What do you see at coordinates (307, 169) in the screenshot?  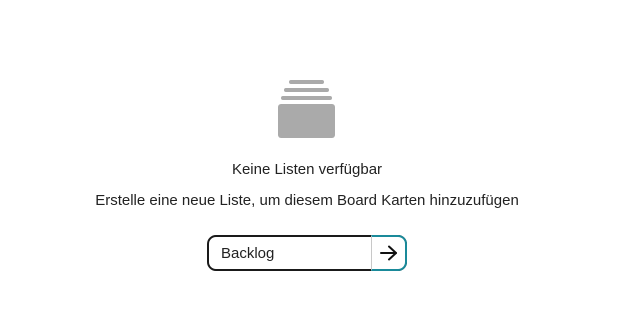 I see `empty-state-title: Keine Listen verfügbar` at bounding box center [307, 169].